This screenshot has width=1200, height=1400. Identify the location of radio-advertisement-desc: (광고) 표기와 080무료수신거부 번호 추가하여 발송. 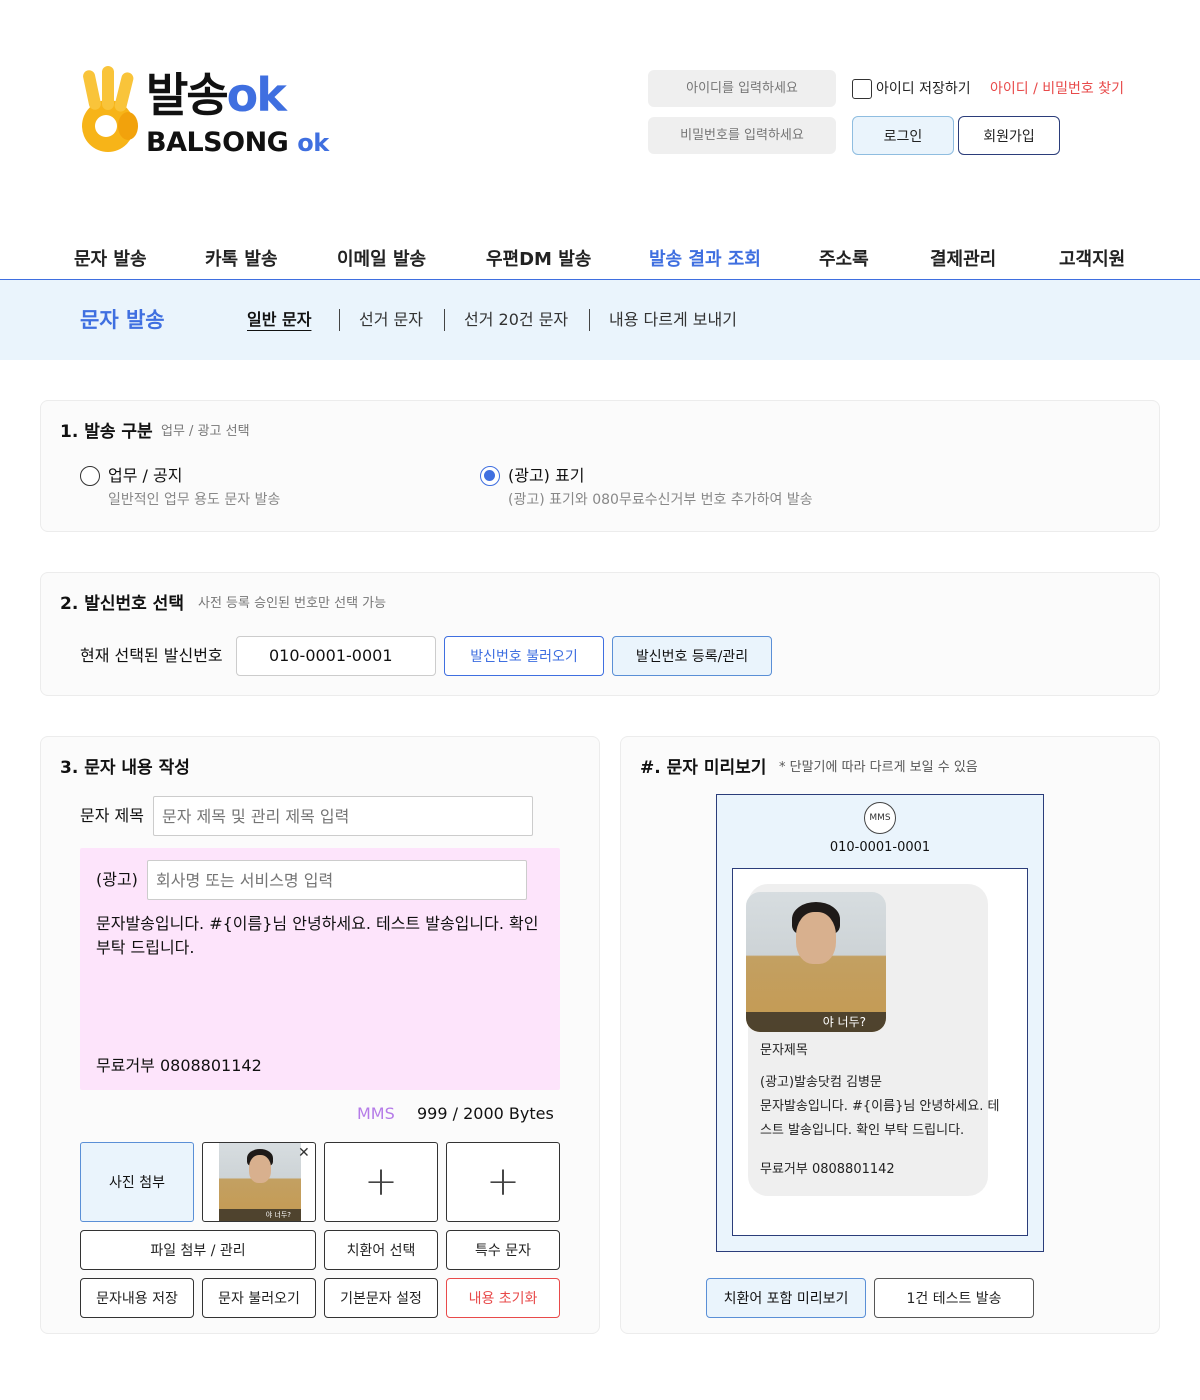
(660, 500).